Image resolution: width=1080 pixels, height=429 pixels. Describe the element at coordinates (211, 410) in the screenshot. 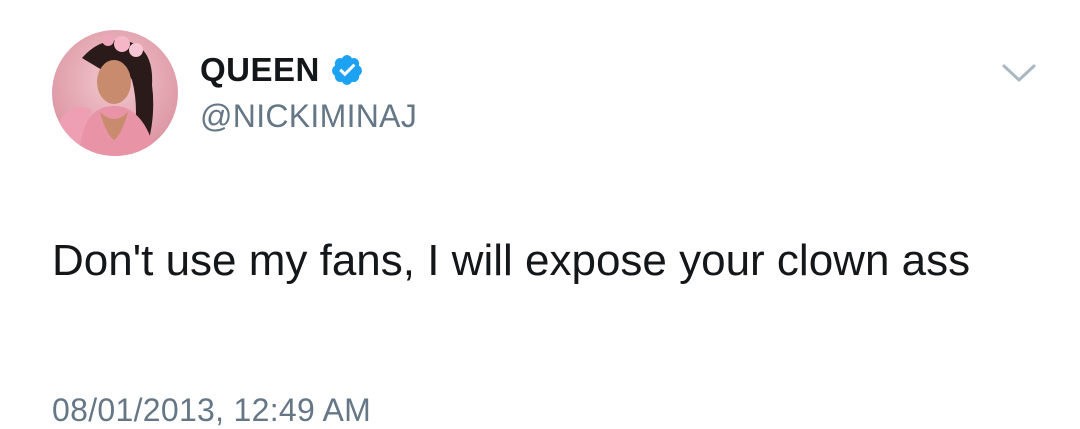

I see `tweet-timestamp: 08/01/2013, 12:49 AM` at that location.